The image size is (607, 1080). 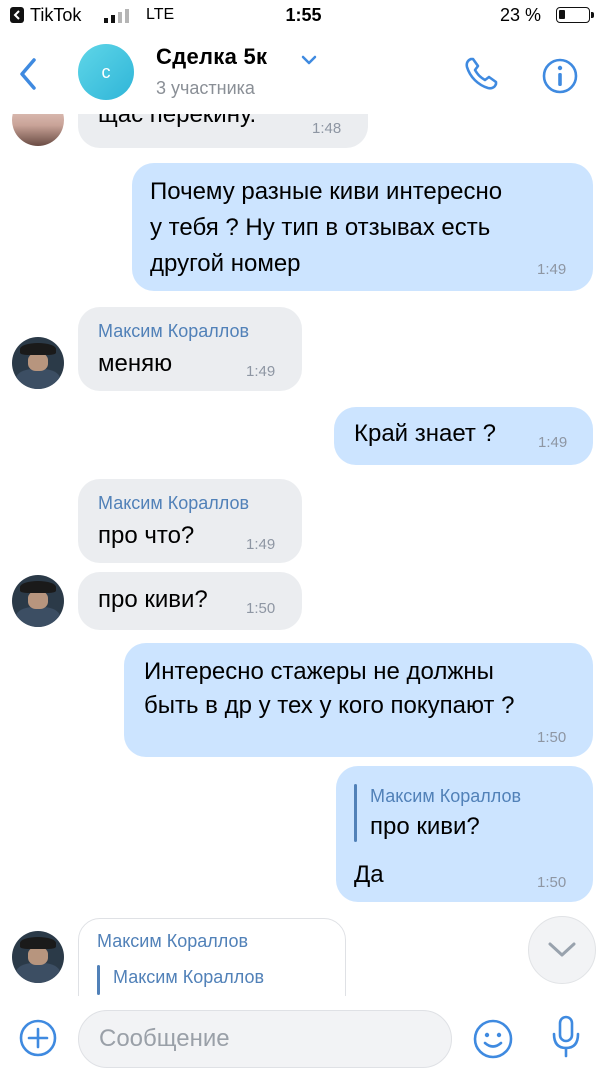 What do you see at coordinates (303, 73) in the screenshot?
I see `chat-header: с Сделка 5к 3 участника` at bounding box center [303, 73].